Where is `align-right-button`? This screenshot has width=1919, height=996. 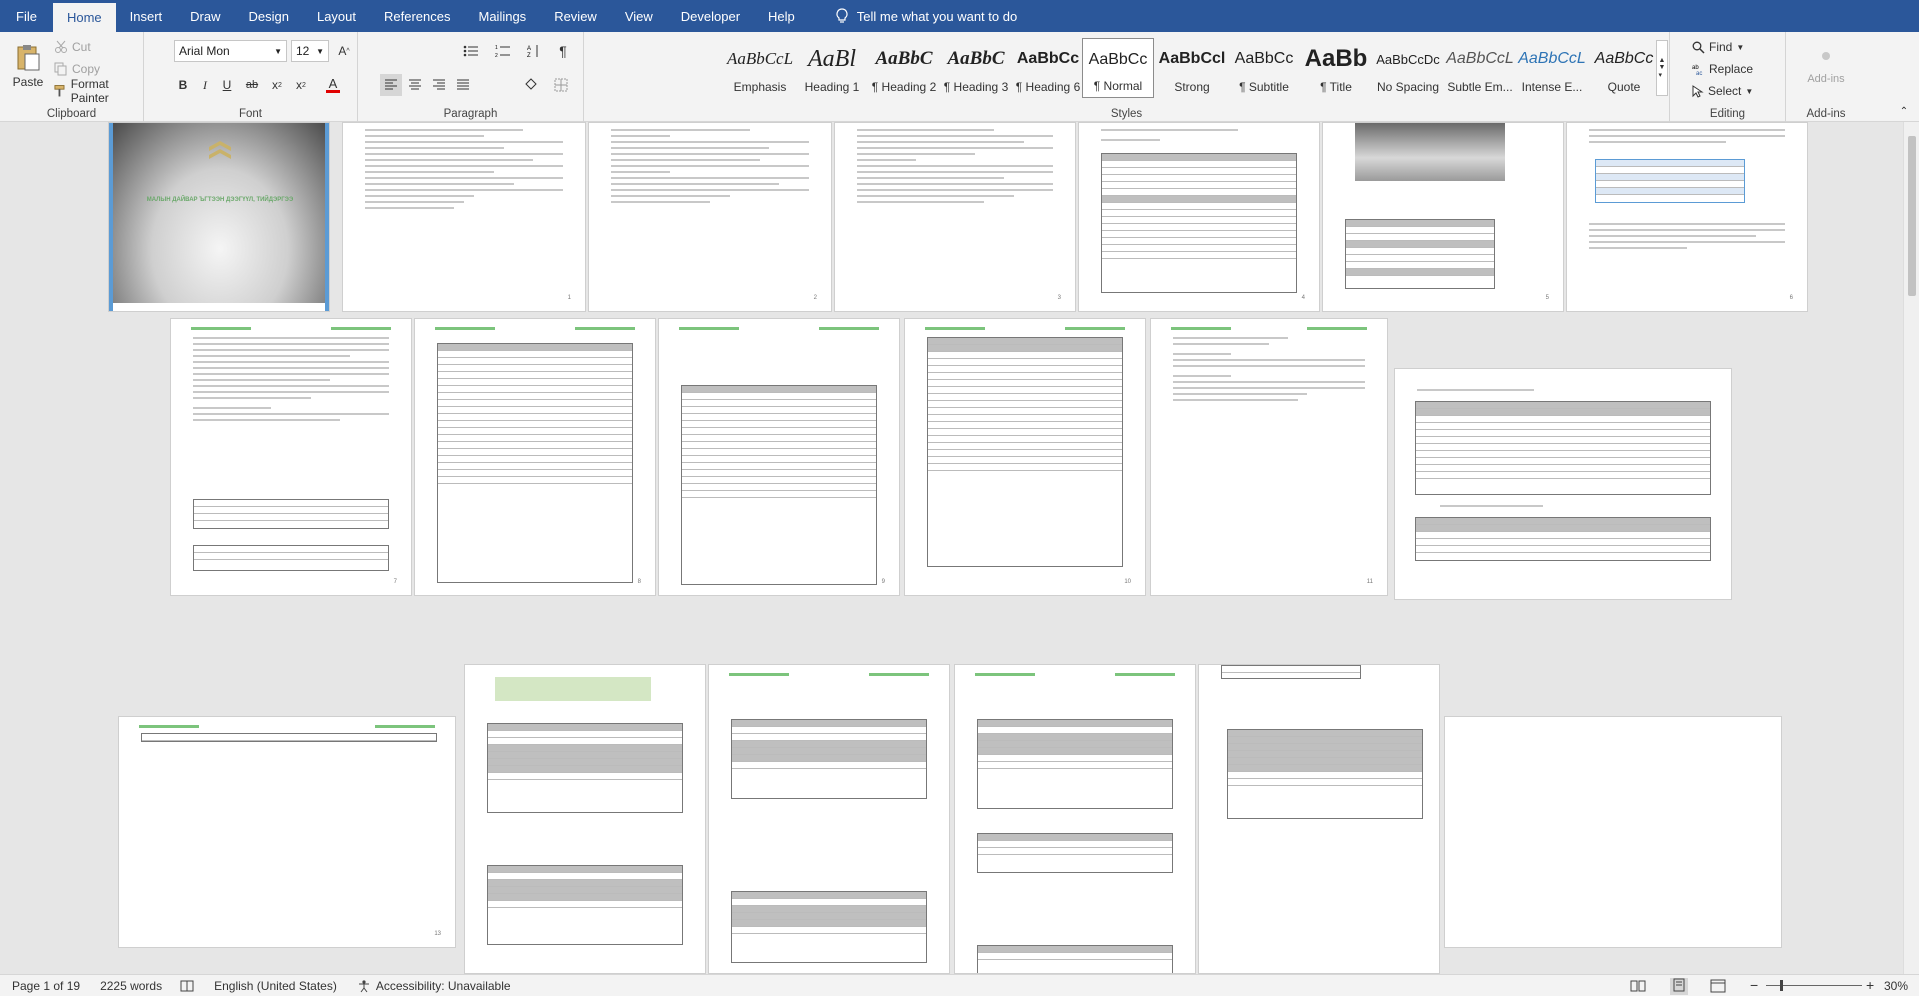 align-right-button is located at coordinates (439, 85).